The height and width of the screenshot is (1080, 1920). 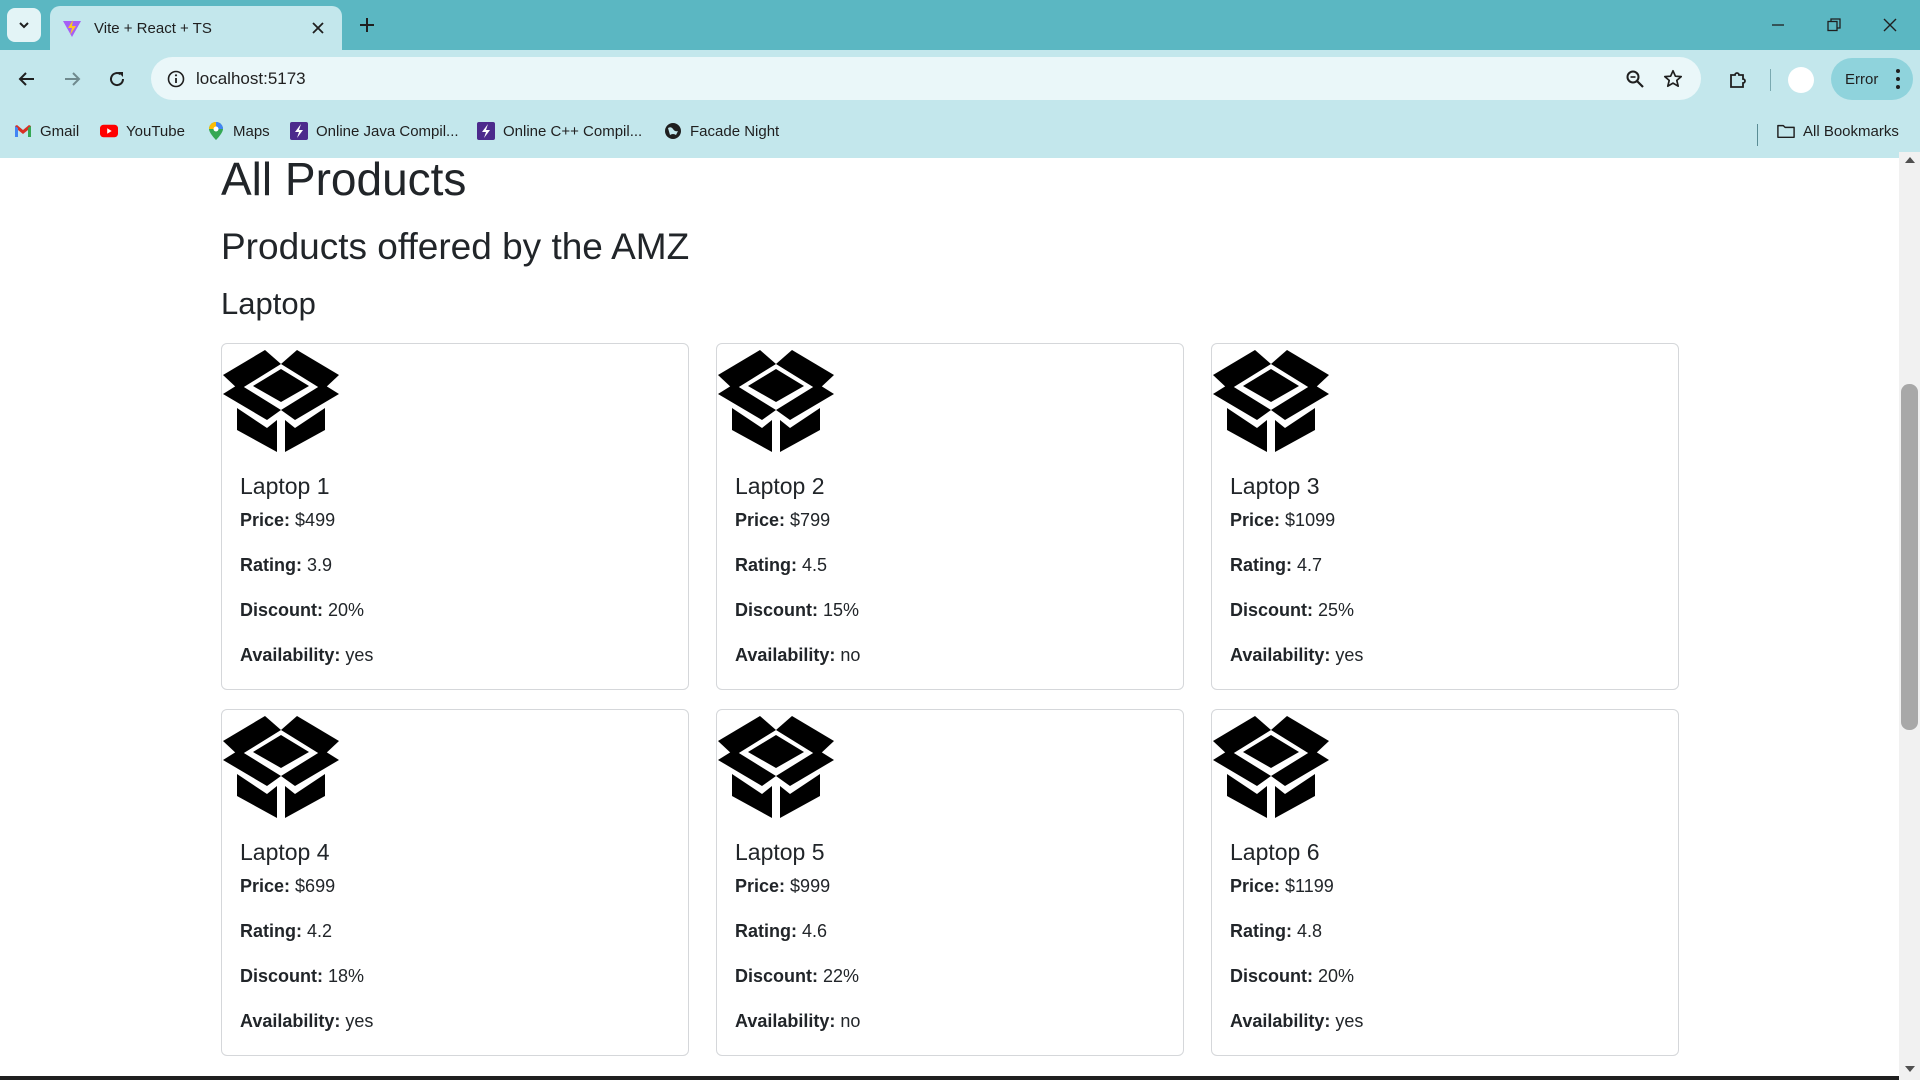 What do you see at coordinates (318, 28) in the screenshot?
I see `close-tab-icon` at bounding box center [318, 28].